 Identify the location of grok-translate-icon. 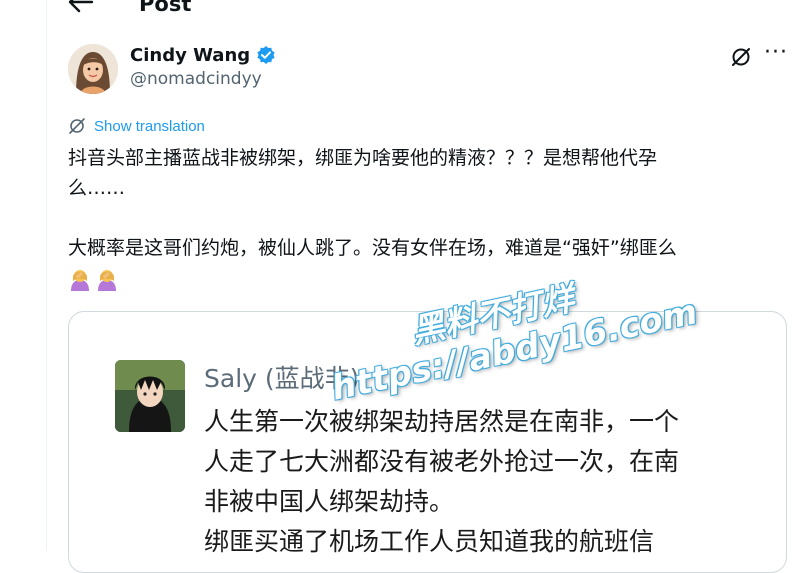
(77, 126).